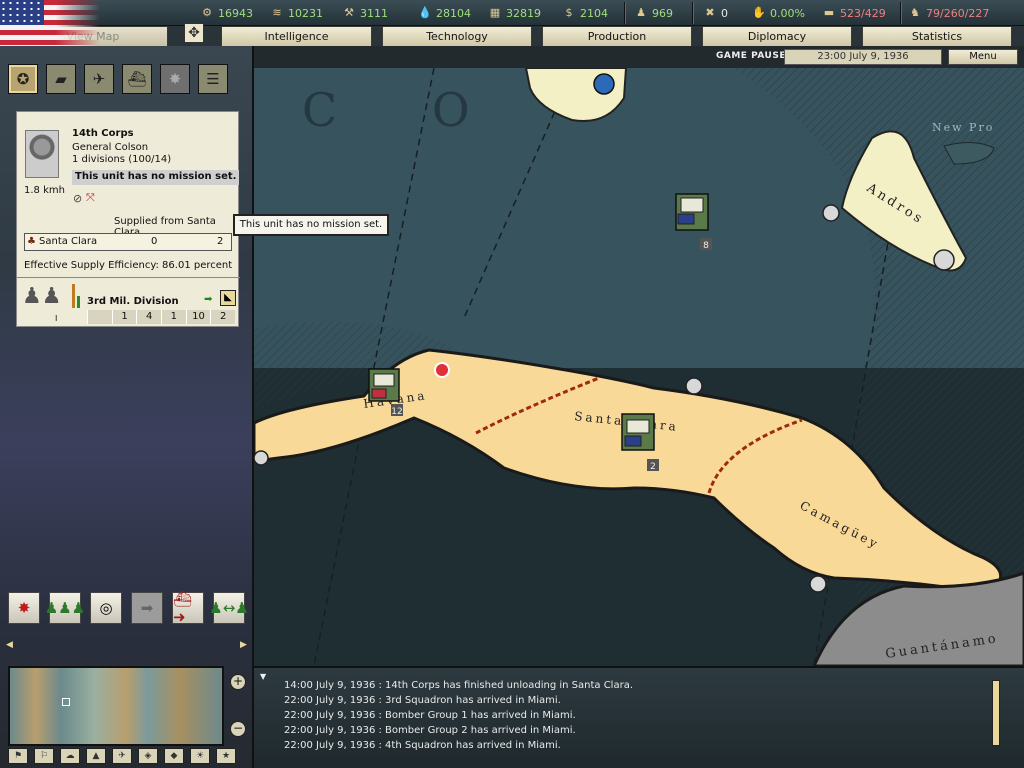 The image size is (1024, 768). I want to click on supply-province-row: ♣ Santa Clara 0 2, so click(128, 242).